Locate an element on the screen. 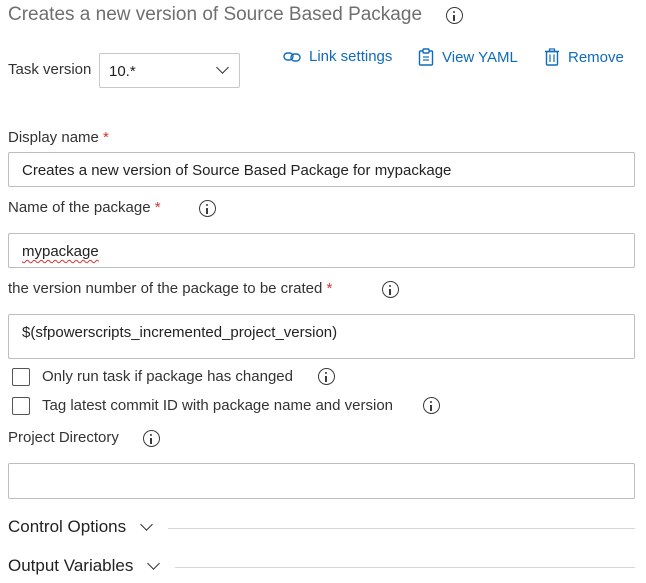 Image resolution: width=646 pixels, height=583 pixels. task-version-label: Task version is located at coordinates (50, 69).